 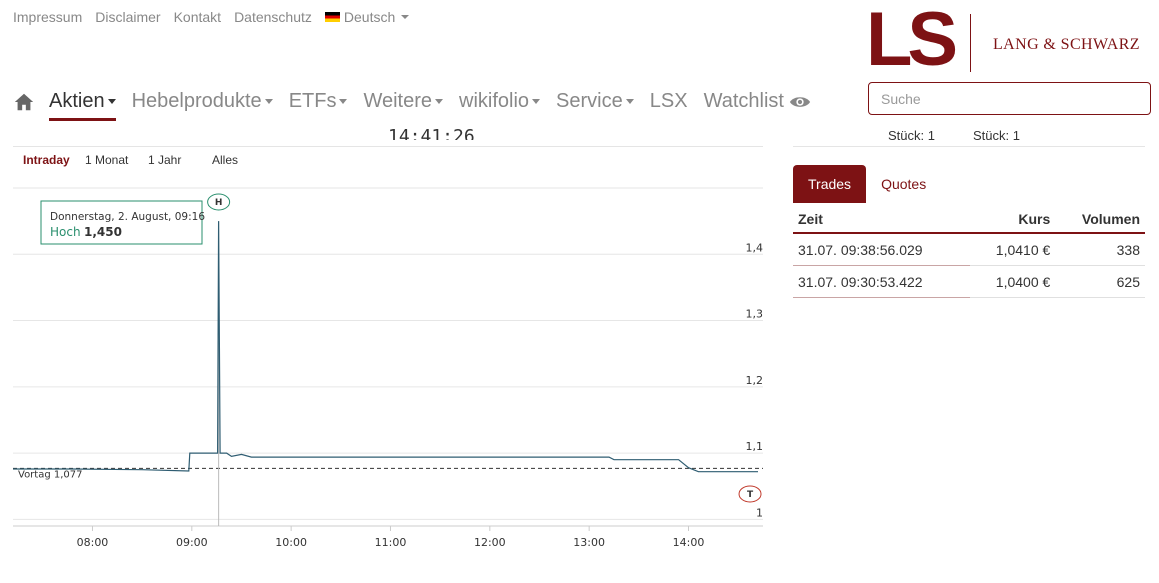 I want to click on column-zeit: Zeit, so click(x=882, y=220).